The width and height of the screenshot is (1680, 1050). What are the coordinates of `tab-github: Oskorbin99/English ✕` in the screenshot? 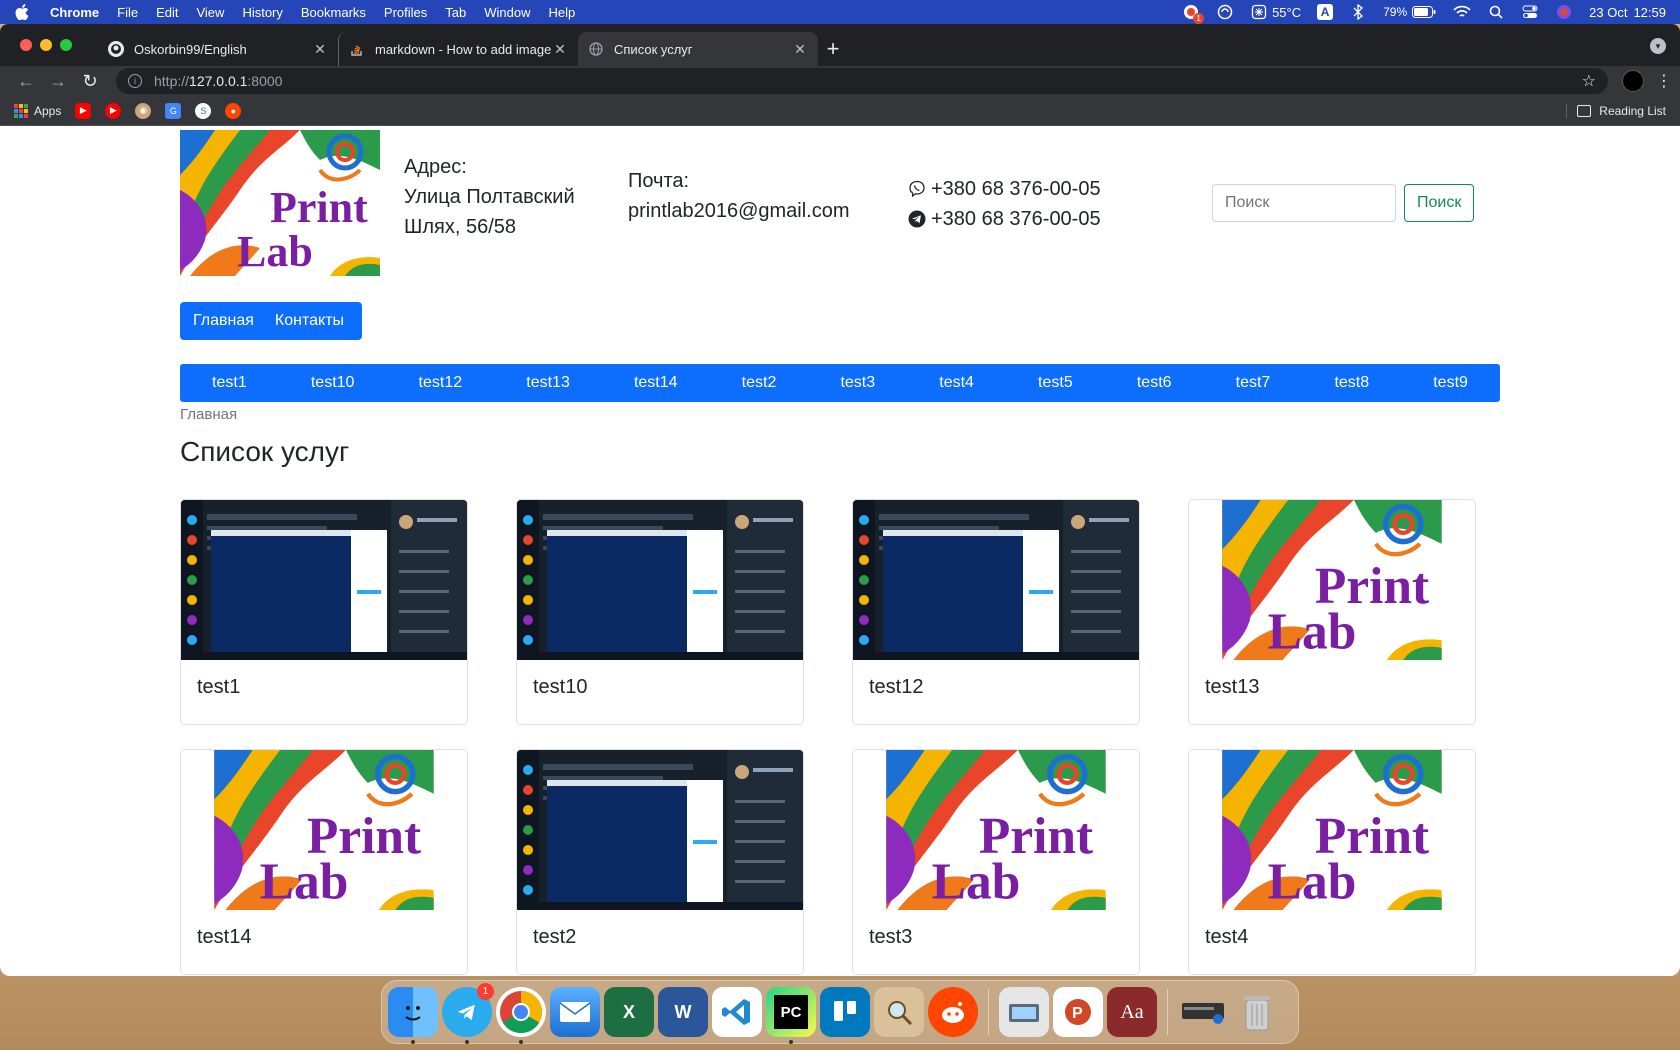 It's located at (218, 49).